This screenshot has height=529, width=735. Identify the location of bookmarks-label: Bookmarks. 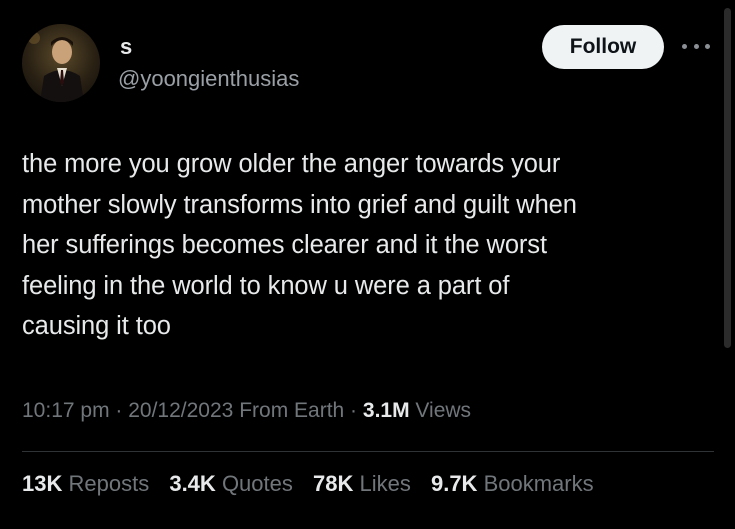
(538, 483).